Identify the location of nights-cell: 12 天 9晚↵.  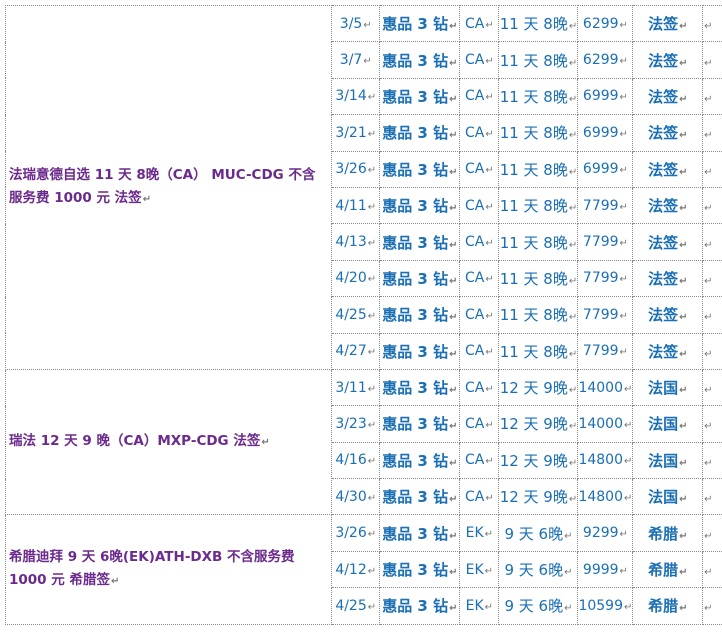
(538, 497).